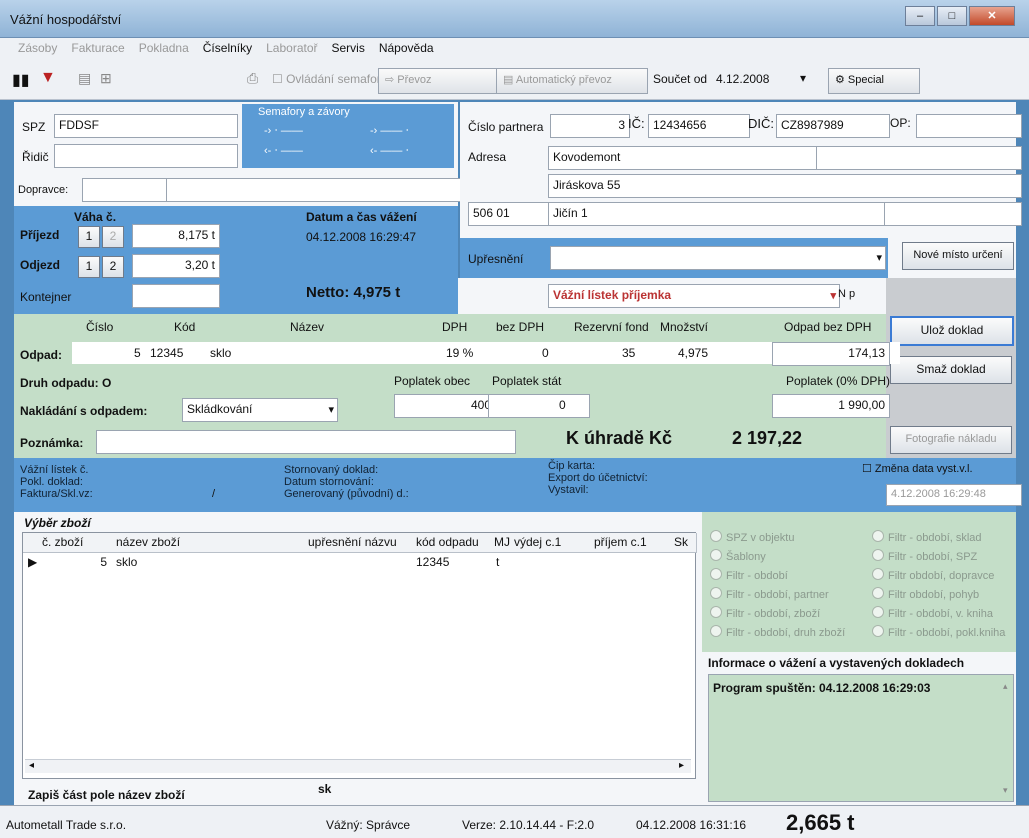 Image resolution: width=1029 pixels, height=838 pixels. I want to click on arrow-right-icon: -› ‧ ——, so click(283, 130).